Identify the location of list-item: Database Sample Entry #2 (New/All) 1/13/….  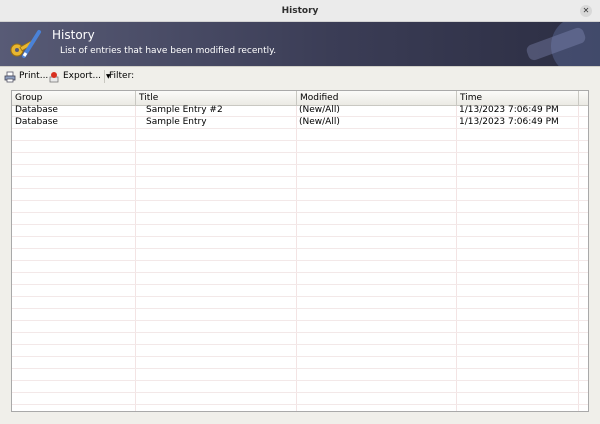
(300, 111).